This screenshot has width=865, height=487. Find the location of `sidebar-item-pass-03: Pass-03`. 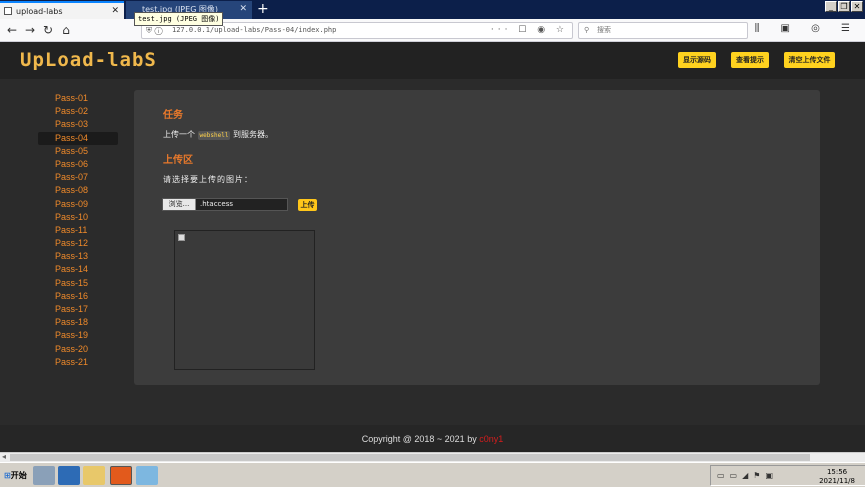

sidebar-item-pass-03: Pass-03 is located at coordinates (78, 124).